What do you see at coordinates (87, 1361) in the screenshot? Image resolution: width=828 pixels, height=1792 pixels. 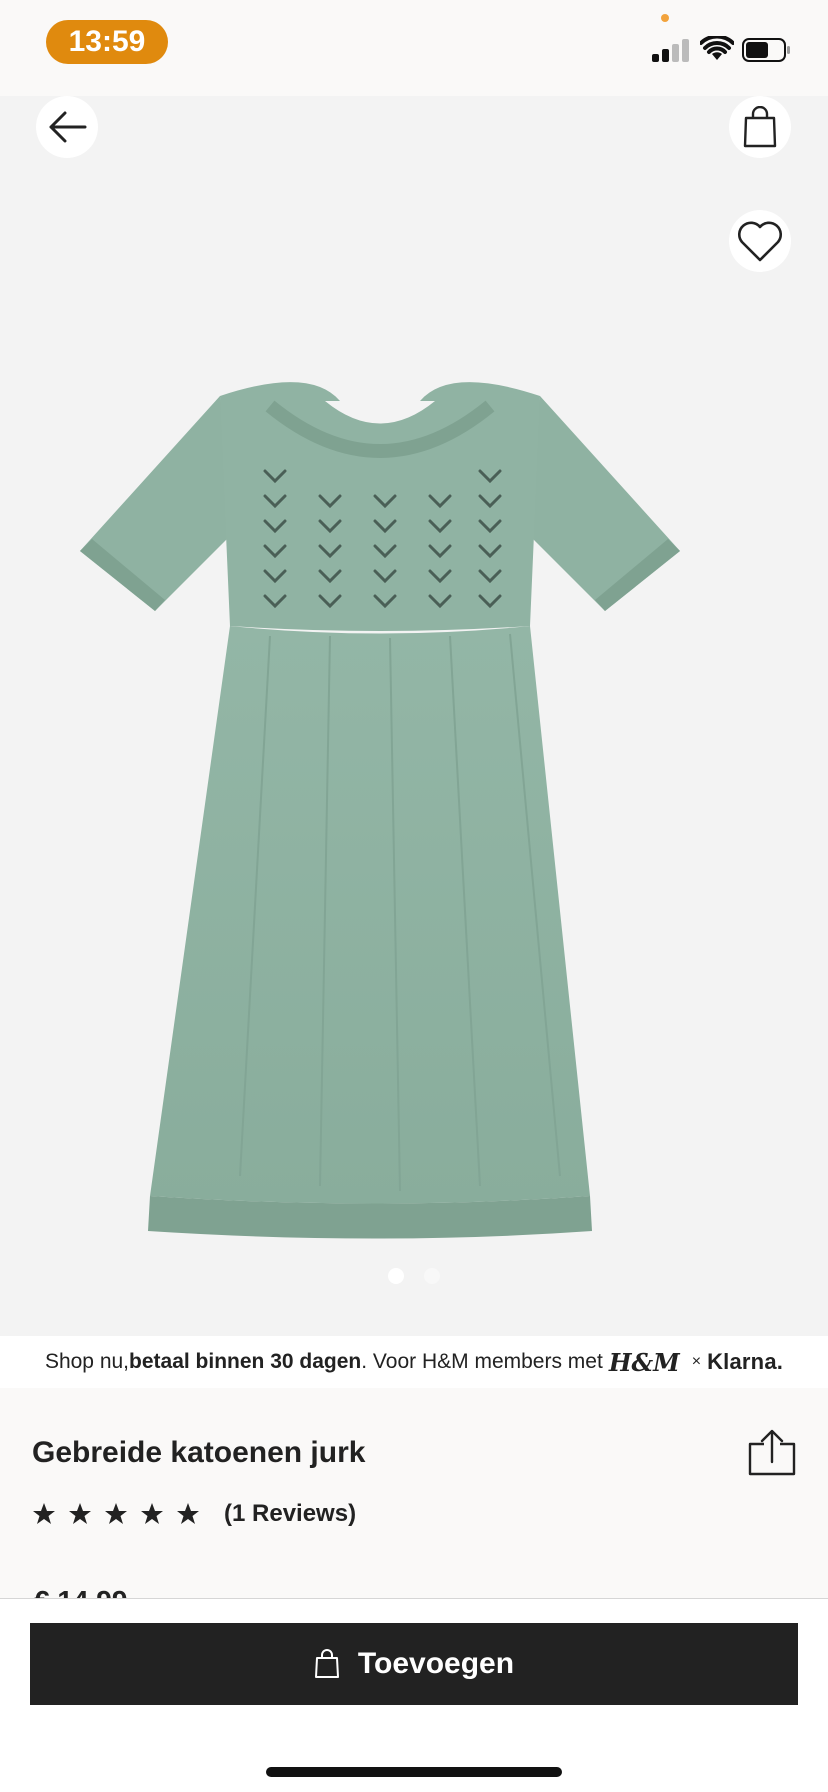 I see `klarna-banner-prefix: Shop nu,` at bounding box center [87, 1361].